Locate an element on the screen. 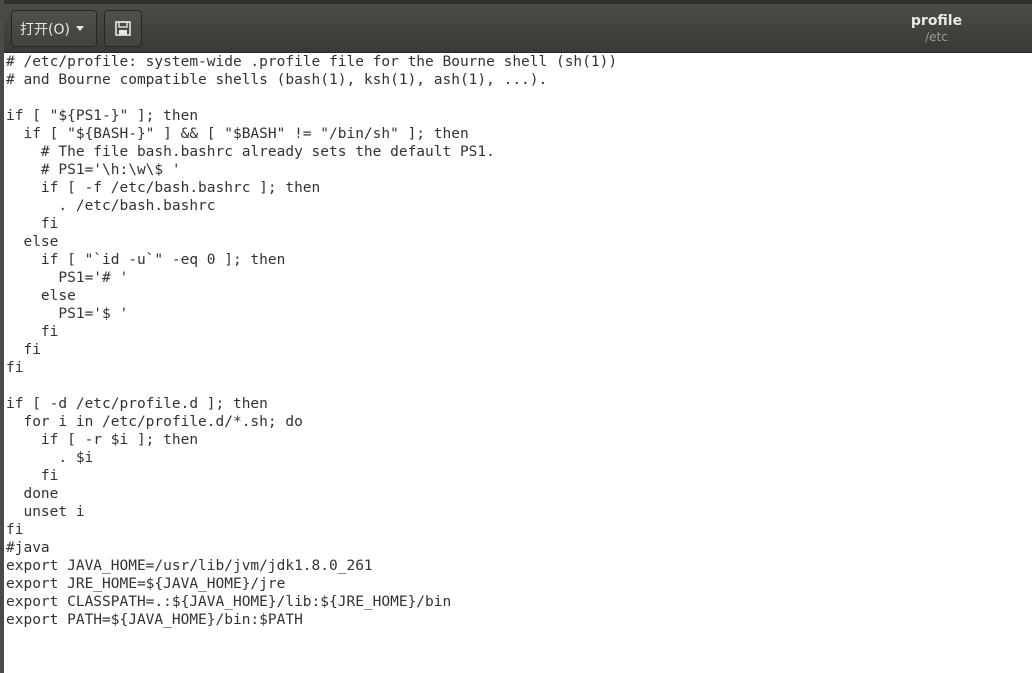 The image size is (1032, 673). code-line: if [ "`id -u`" -eq 0 ]; then is located at coordinates (146, 260).